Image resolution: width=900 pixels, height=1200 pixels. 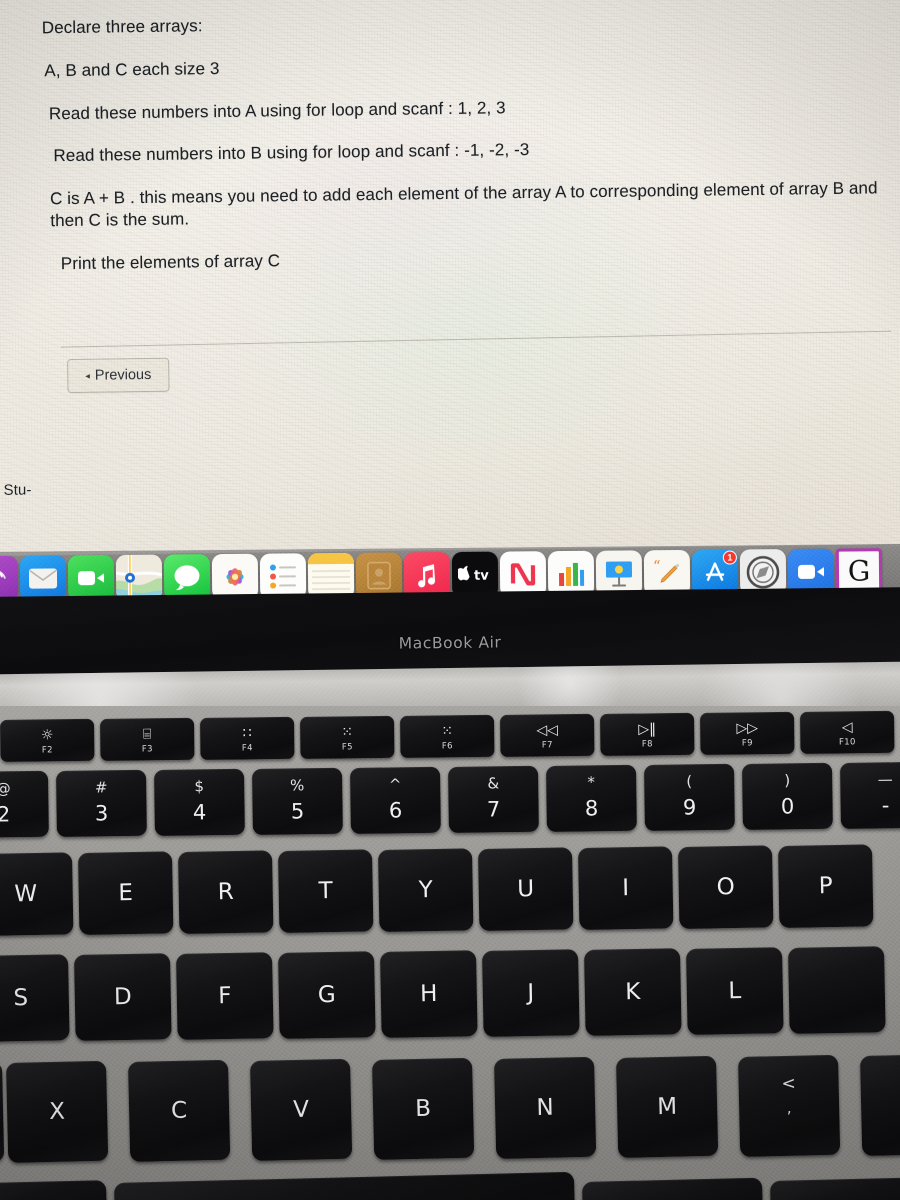 I want to click on key-f5: ⁙ F5, so click(x=347, y=737).